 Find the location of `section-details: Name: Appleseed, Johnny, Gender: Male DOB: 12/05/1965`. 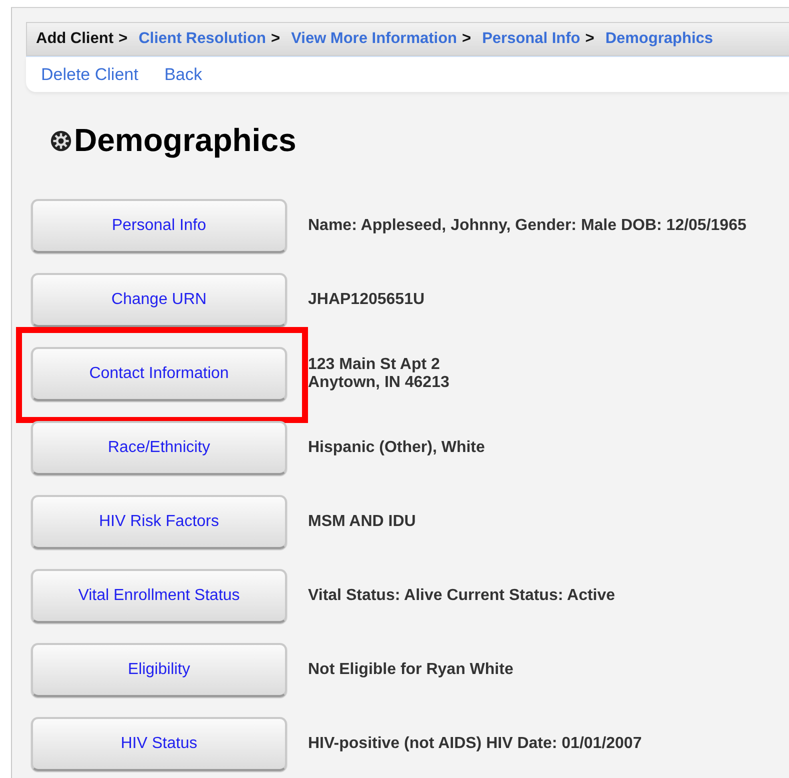

section-details: Name: Appleseed, Johnny, Gender: Male DOB: 12/05/1965 is located at coordinates (527, 226).